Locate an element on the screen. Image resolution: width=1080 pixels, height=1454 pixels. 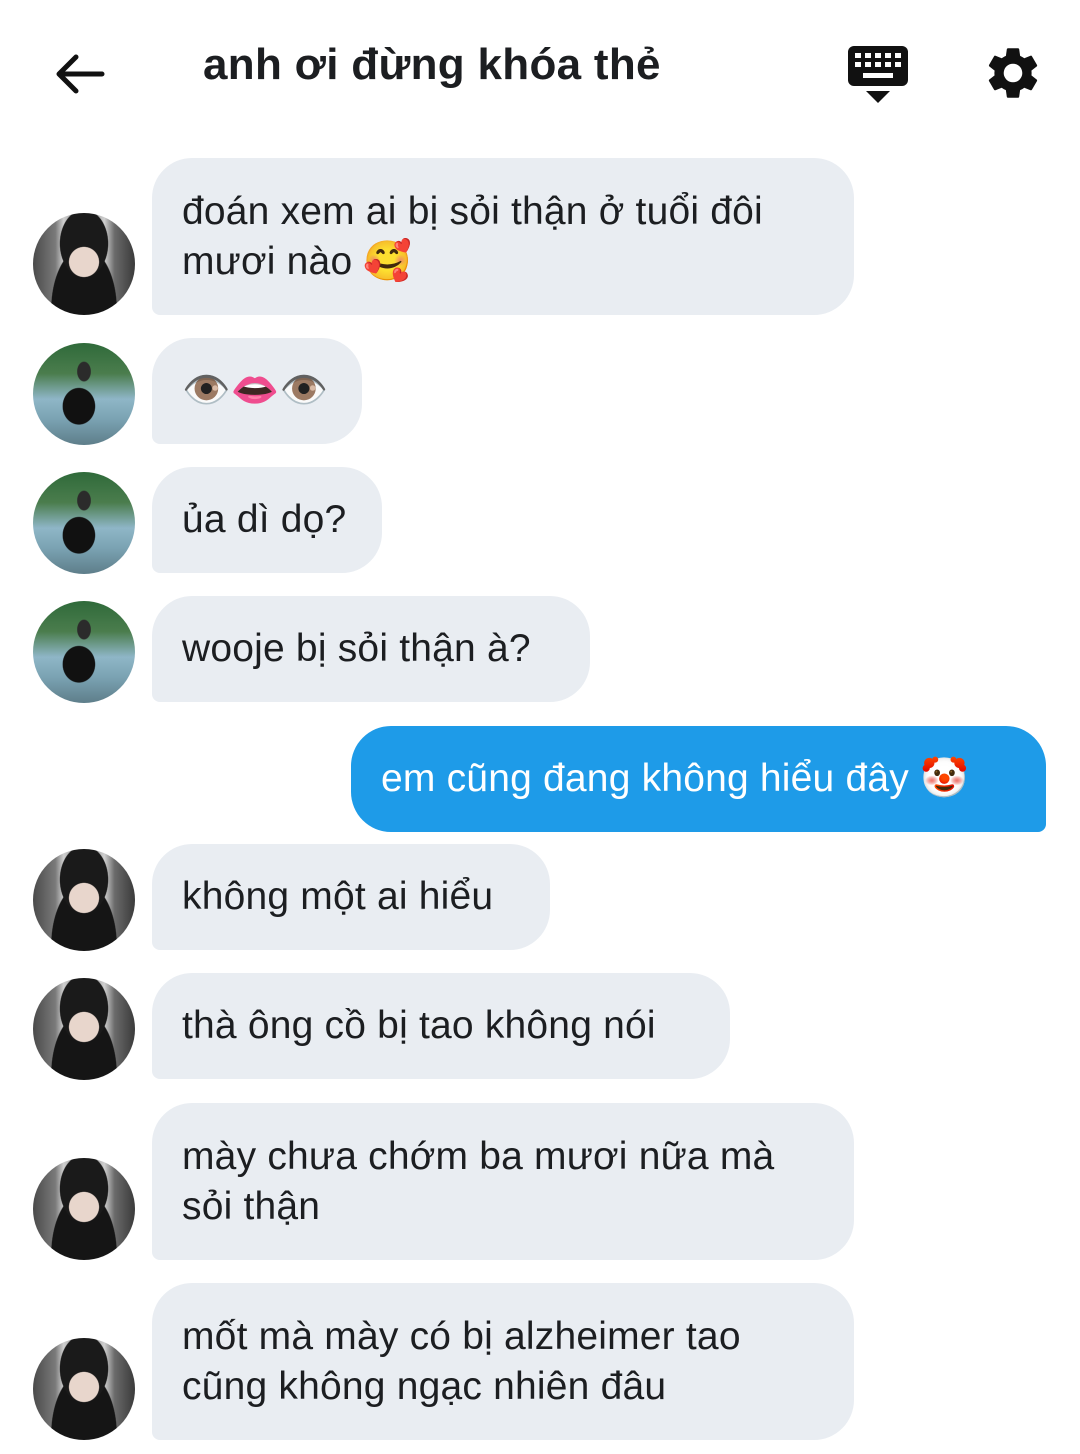
message-text-line: wooje bị sỏi thận à? is located at coordinates (356, 648).